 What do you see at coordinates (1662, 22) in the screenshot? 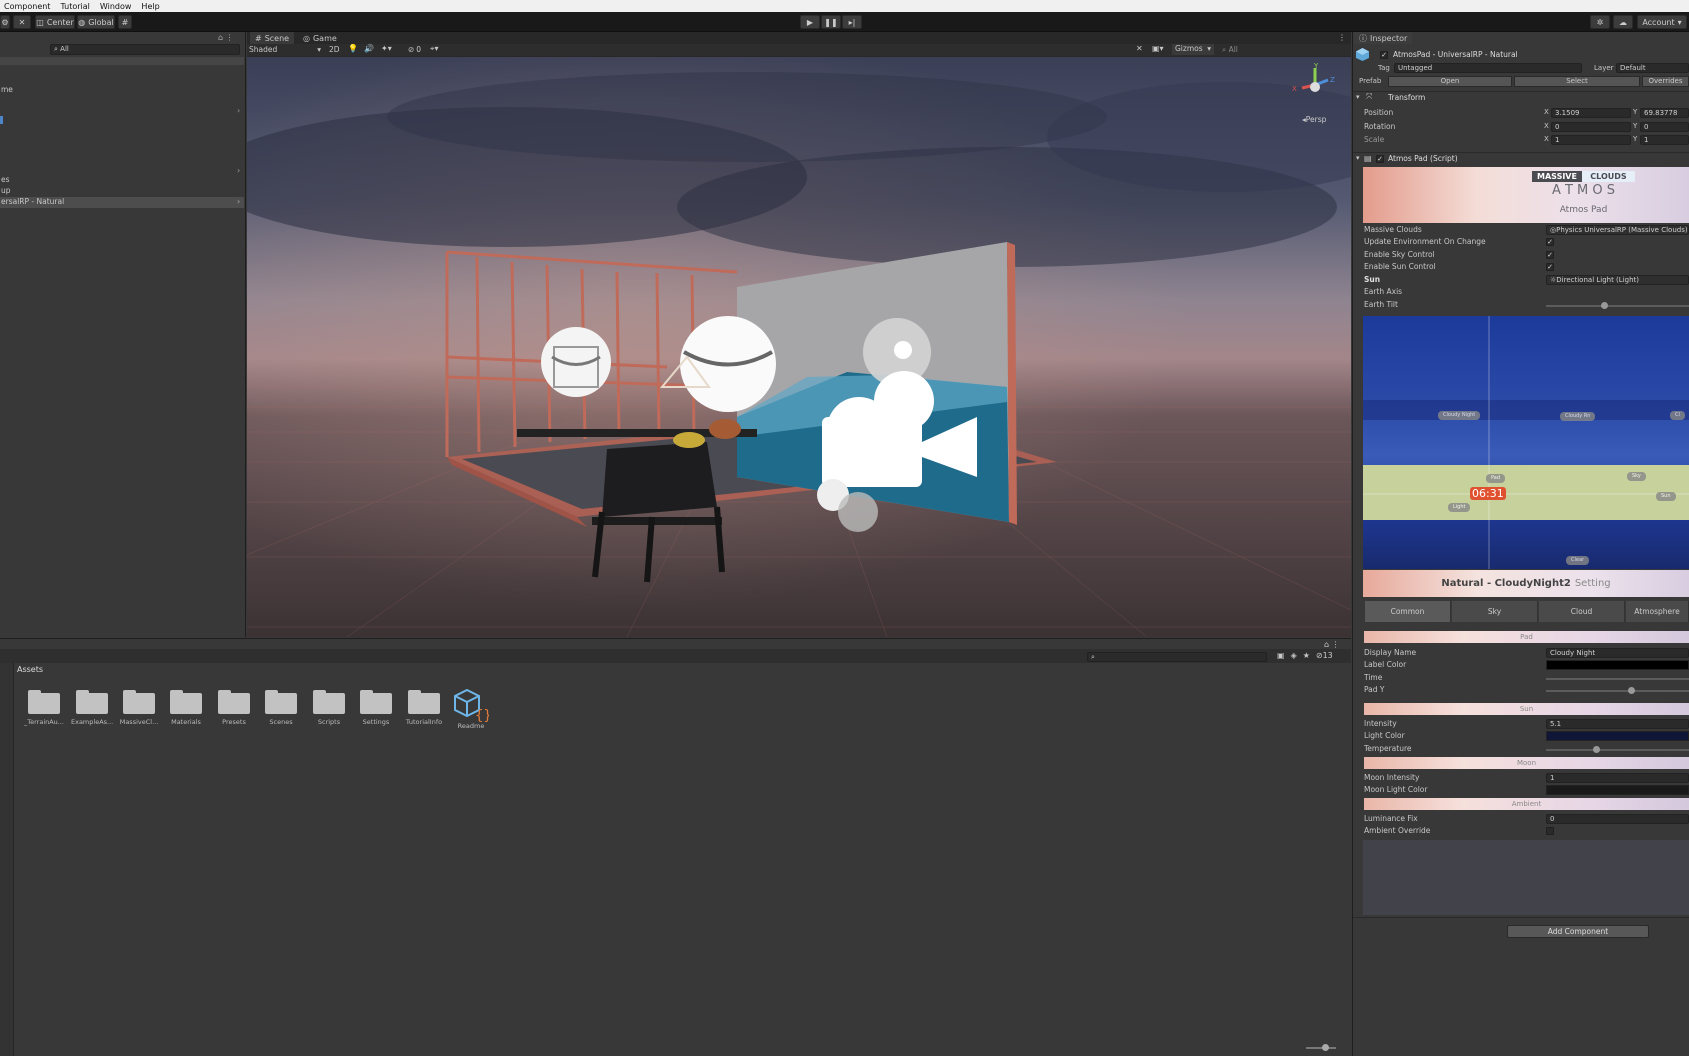
I see `account-dropdown: Account ▾` at bounding box center [1662, 22].